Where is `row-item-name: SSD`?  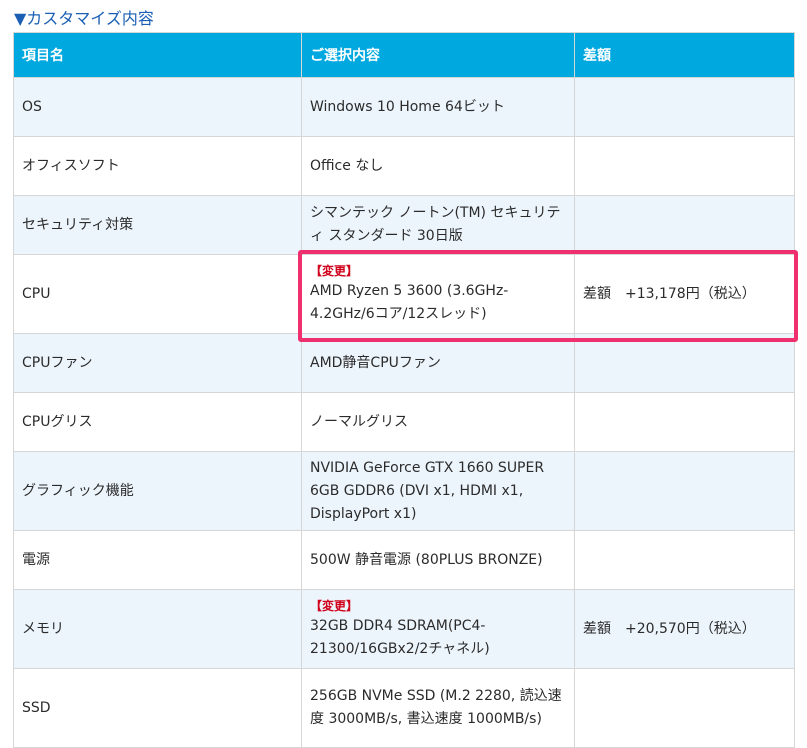
row-item-name: SSD is located at coordinates (157, 708).